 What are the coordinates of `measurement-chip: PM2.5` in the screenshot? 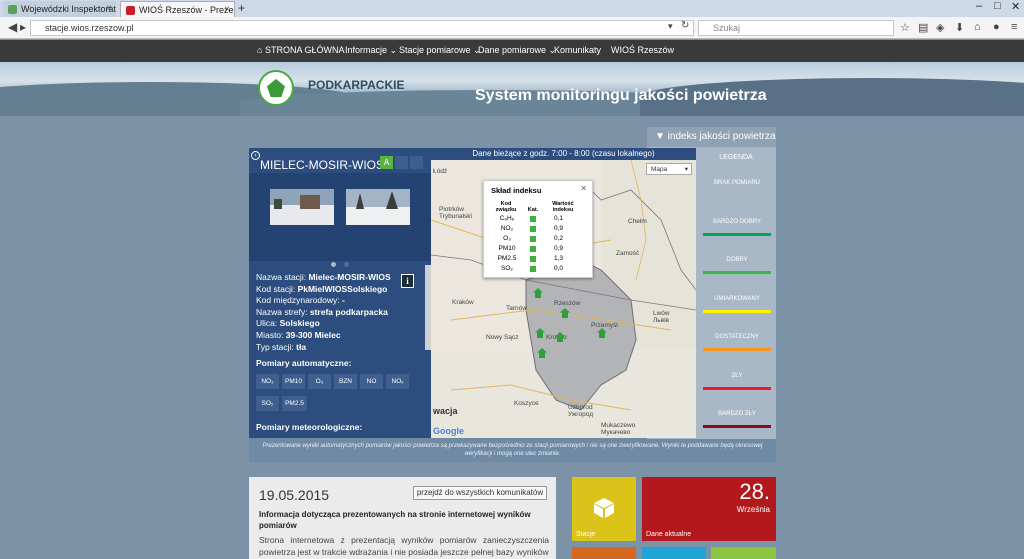 It's located at (294, 403).